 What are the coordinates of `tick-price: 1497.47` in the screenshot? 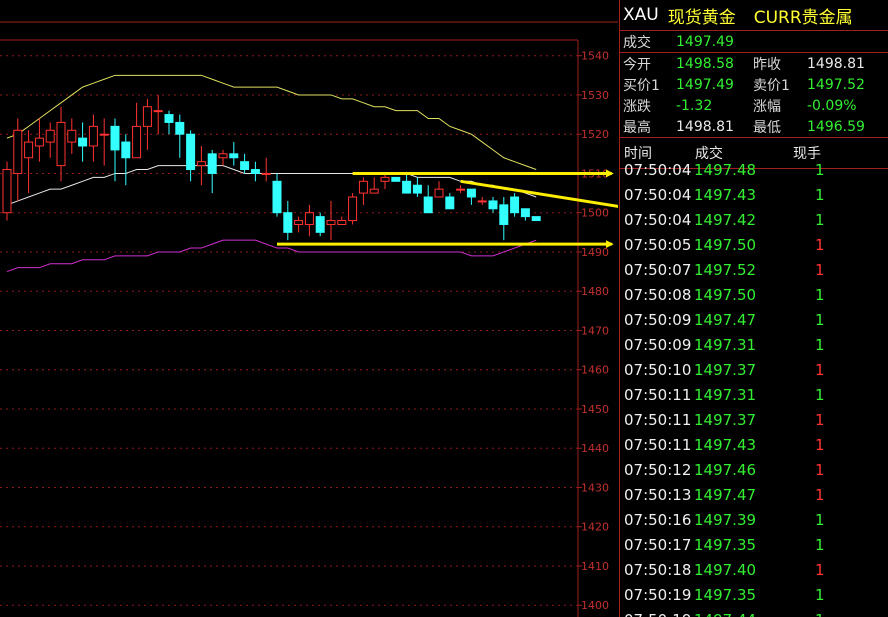 It's located at (725, 495).